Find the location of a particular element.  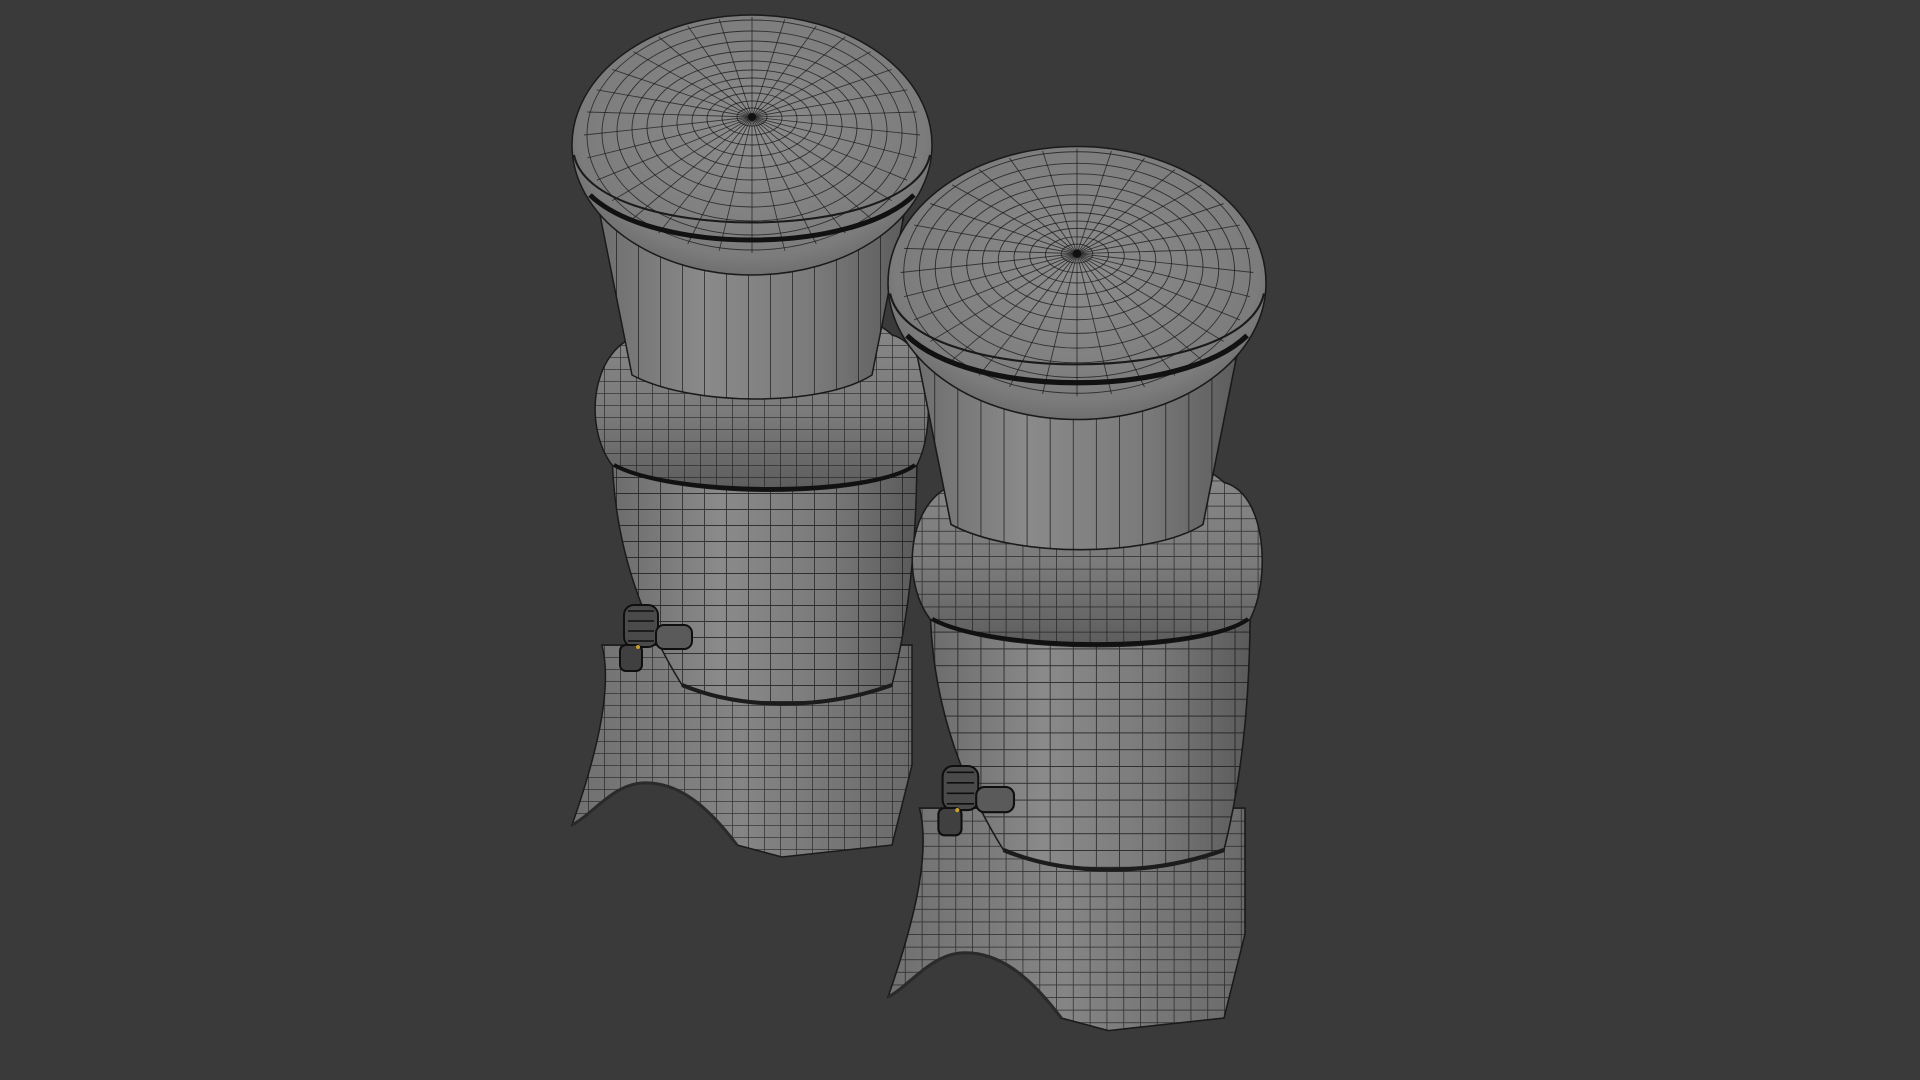

water-filter-dispenser-left is located at coordinates (752, 436).